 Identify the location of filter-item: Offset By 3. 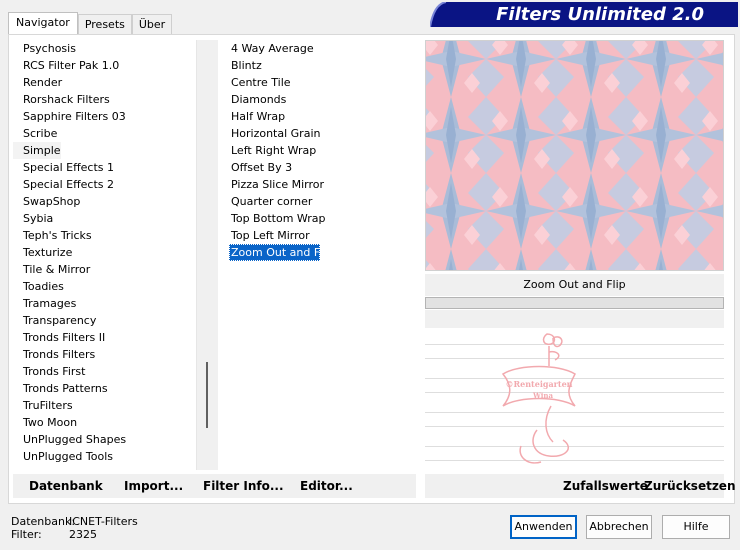
(319, 167).